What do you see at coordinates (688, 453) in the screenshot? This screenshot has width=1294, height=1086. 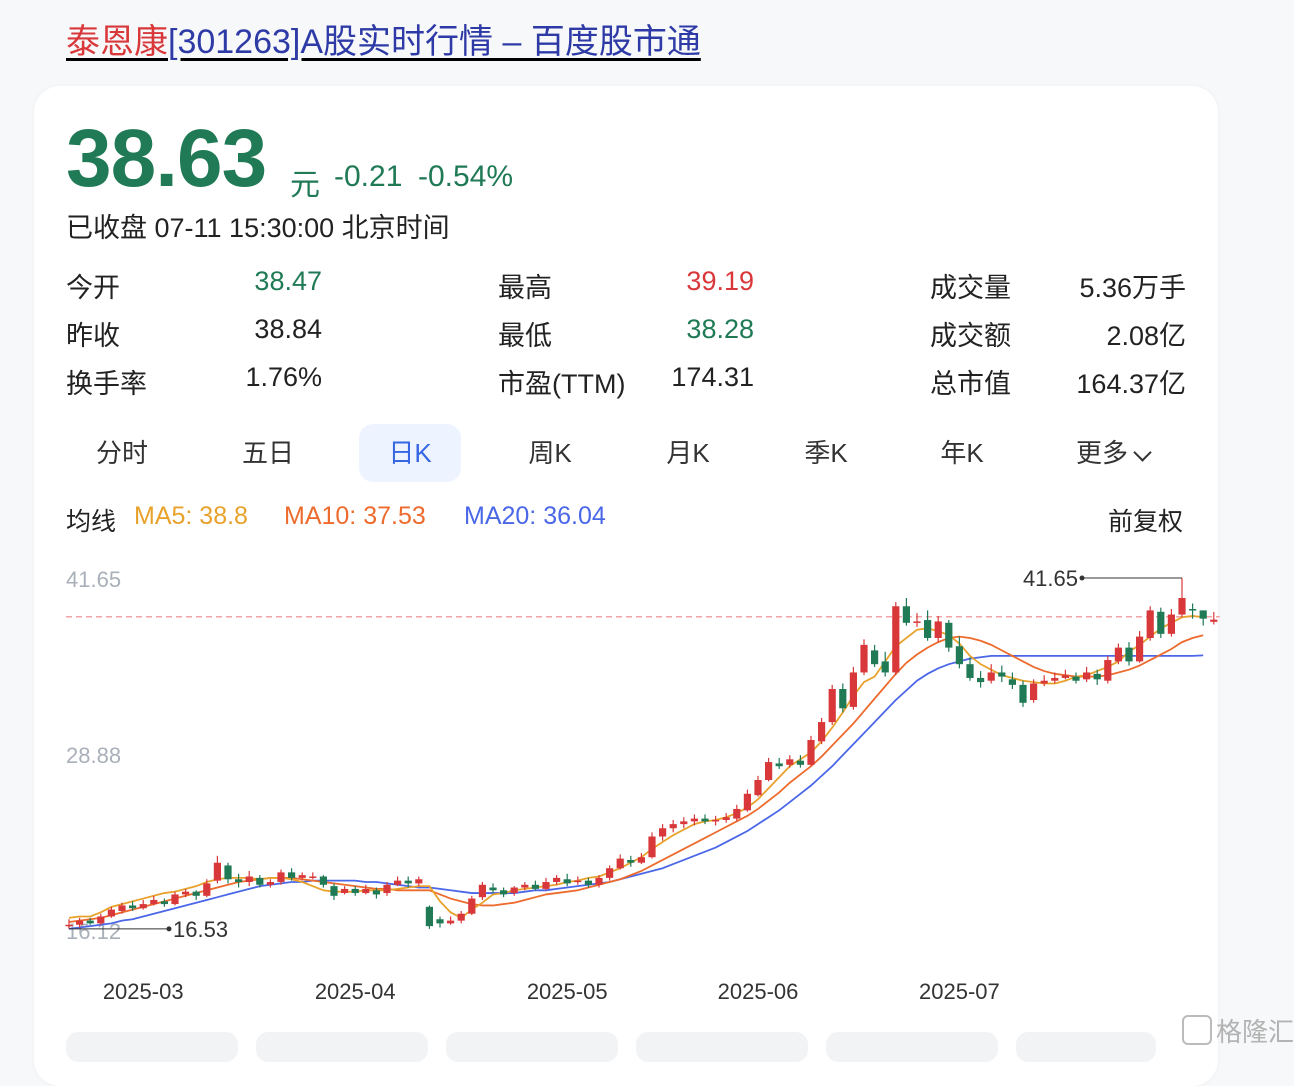 I see `tab-monthly-k: 月K` at bounding box center [688, 453].